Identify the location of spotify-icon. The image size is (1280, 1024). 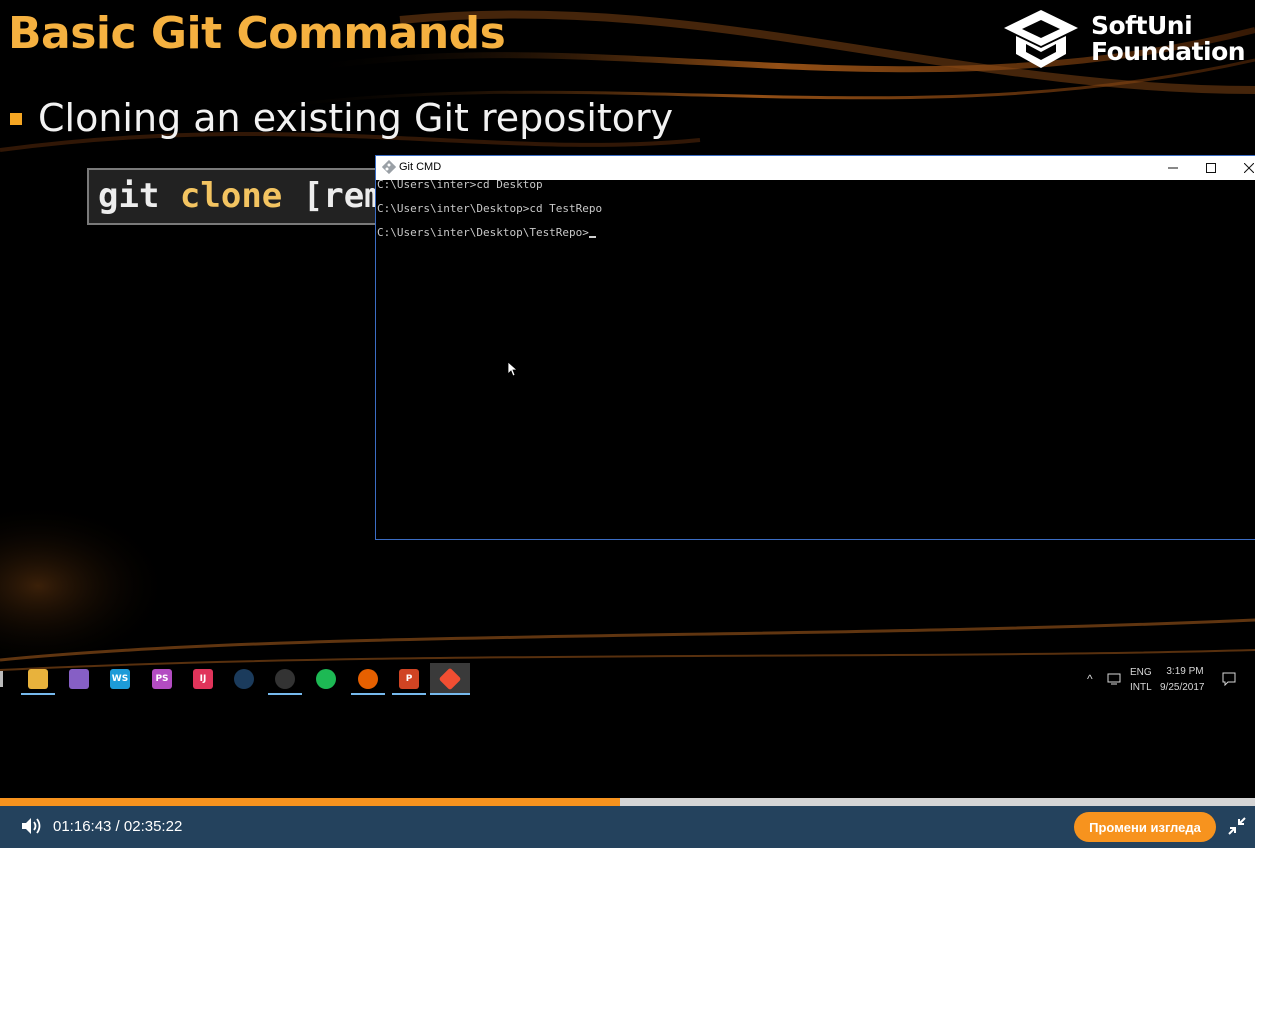
(326, 679).